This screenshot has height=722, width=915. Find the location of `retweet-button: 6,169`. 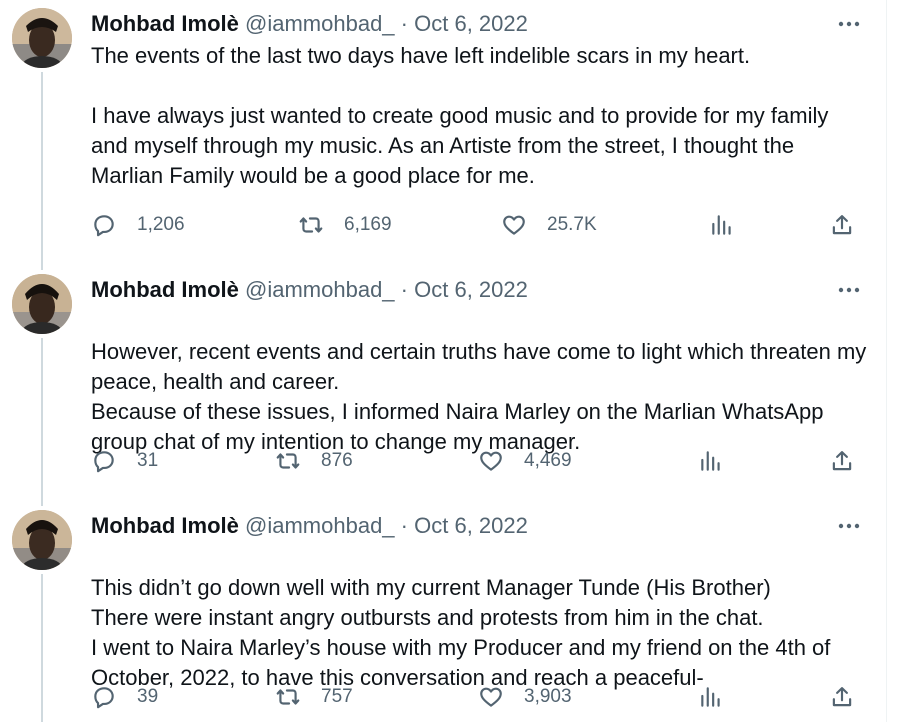

retweet-button: 6,169 is located at coordinates (345, 225).